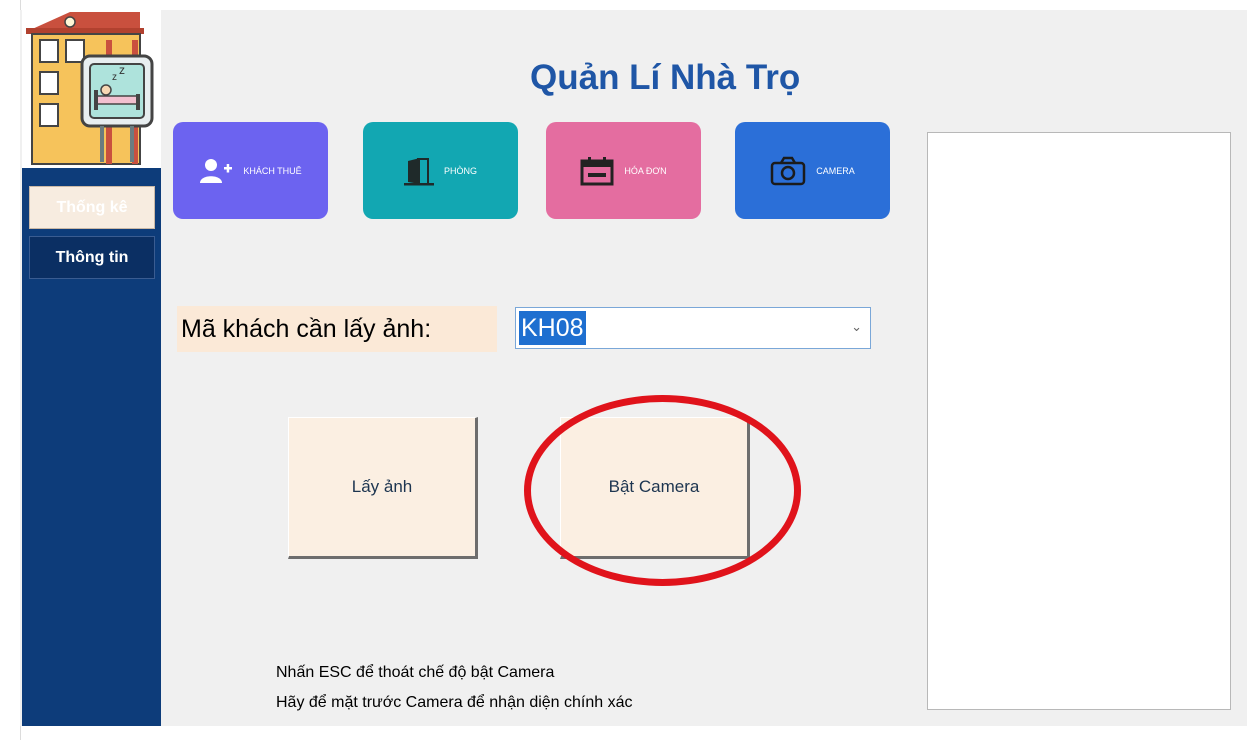 This screenshot has width=1247, height=740. Describe the element at coordinates (655, 488) in the screenshot. I see `turn-on-camera-button: Bật Camera` at that location.